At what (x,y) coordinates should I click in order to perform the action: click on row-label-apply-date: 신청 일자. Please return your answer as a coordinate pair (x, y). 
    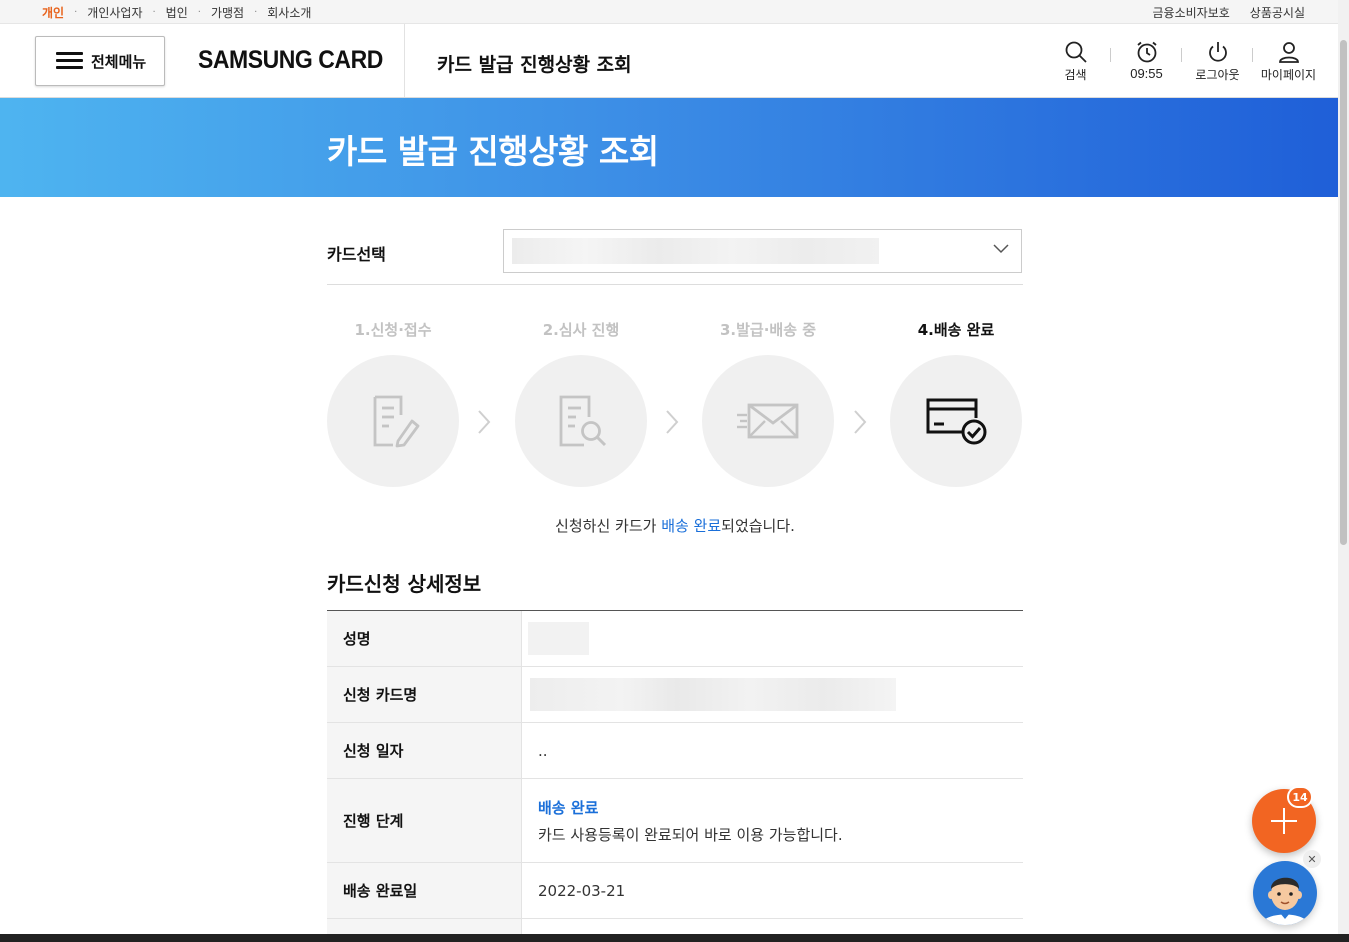
    Looking at the image, I should click on (424, 750).